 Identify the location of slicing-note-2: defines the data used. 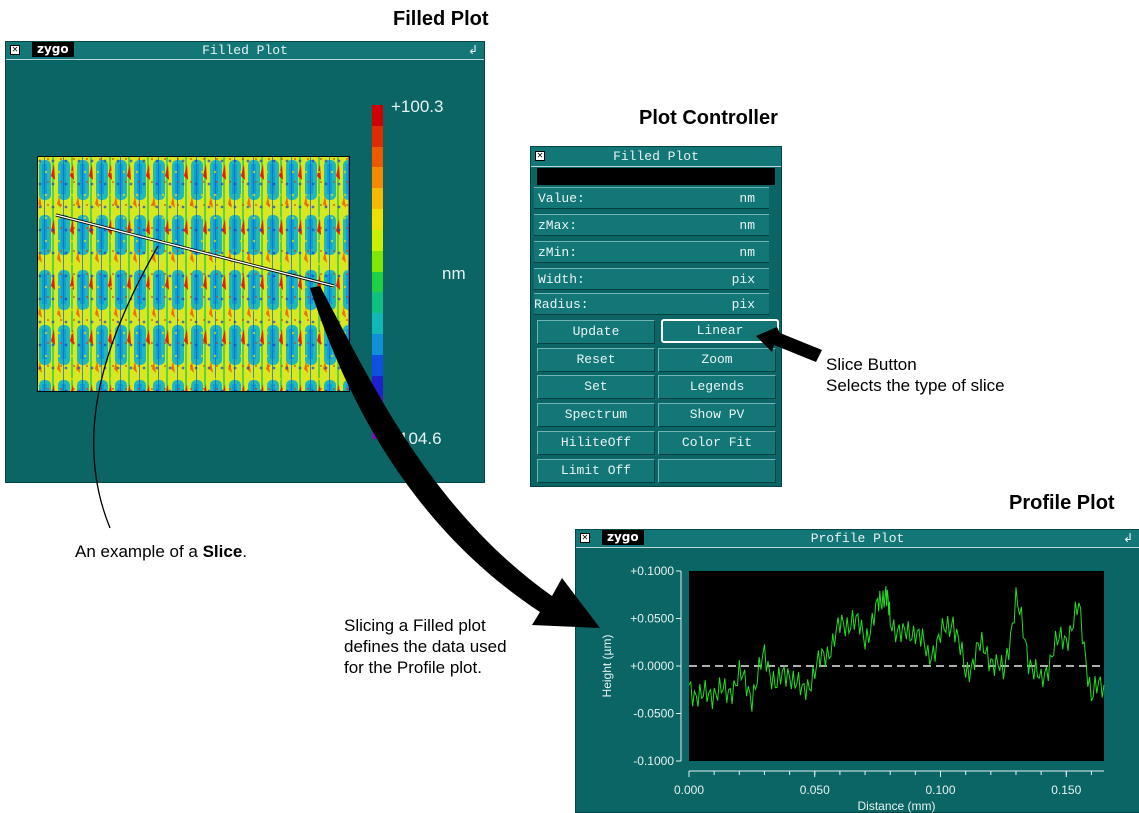
(425, 646).